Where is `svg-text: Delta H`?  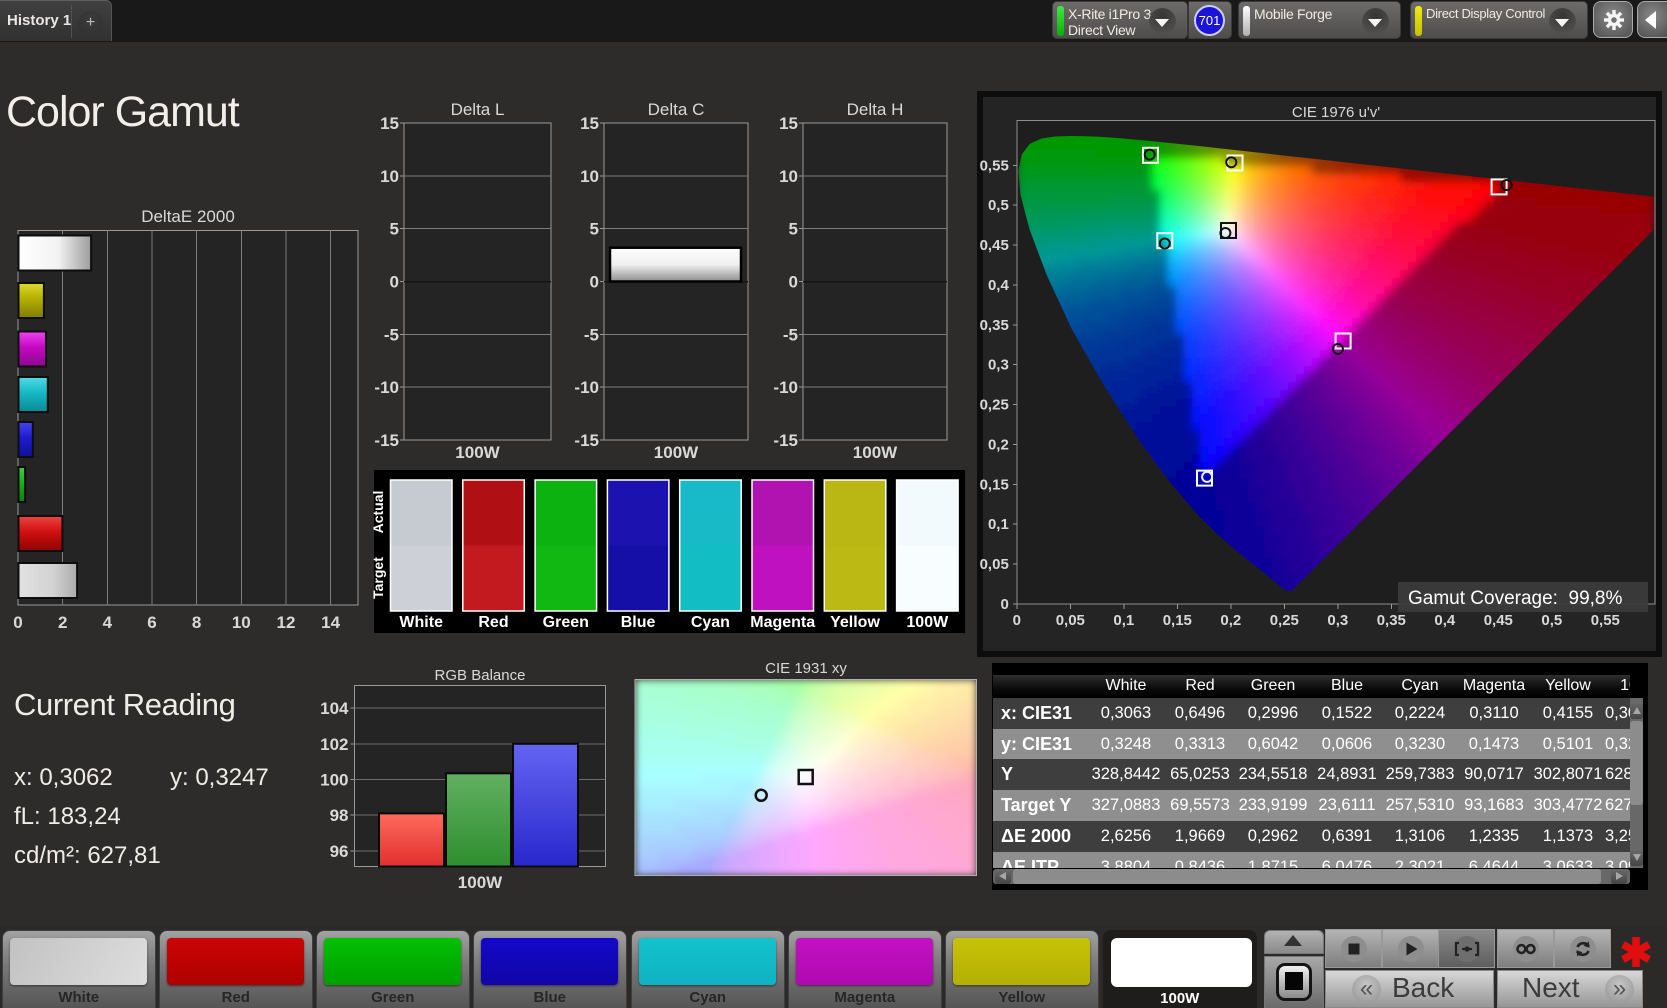 svg-text: Delta H is located at coordinates (875, 109).